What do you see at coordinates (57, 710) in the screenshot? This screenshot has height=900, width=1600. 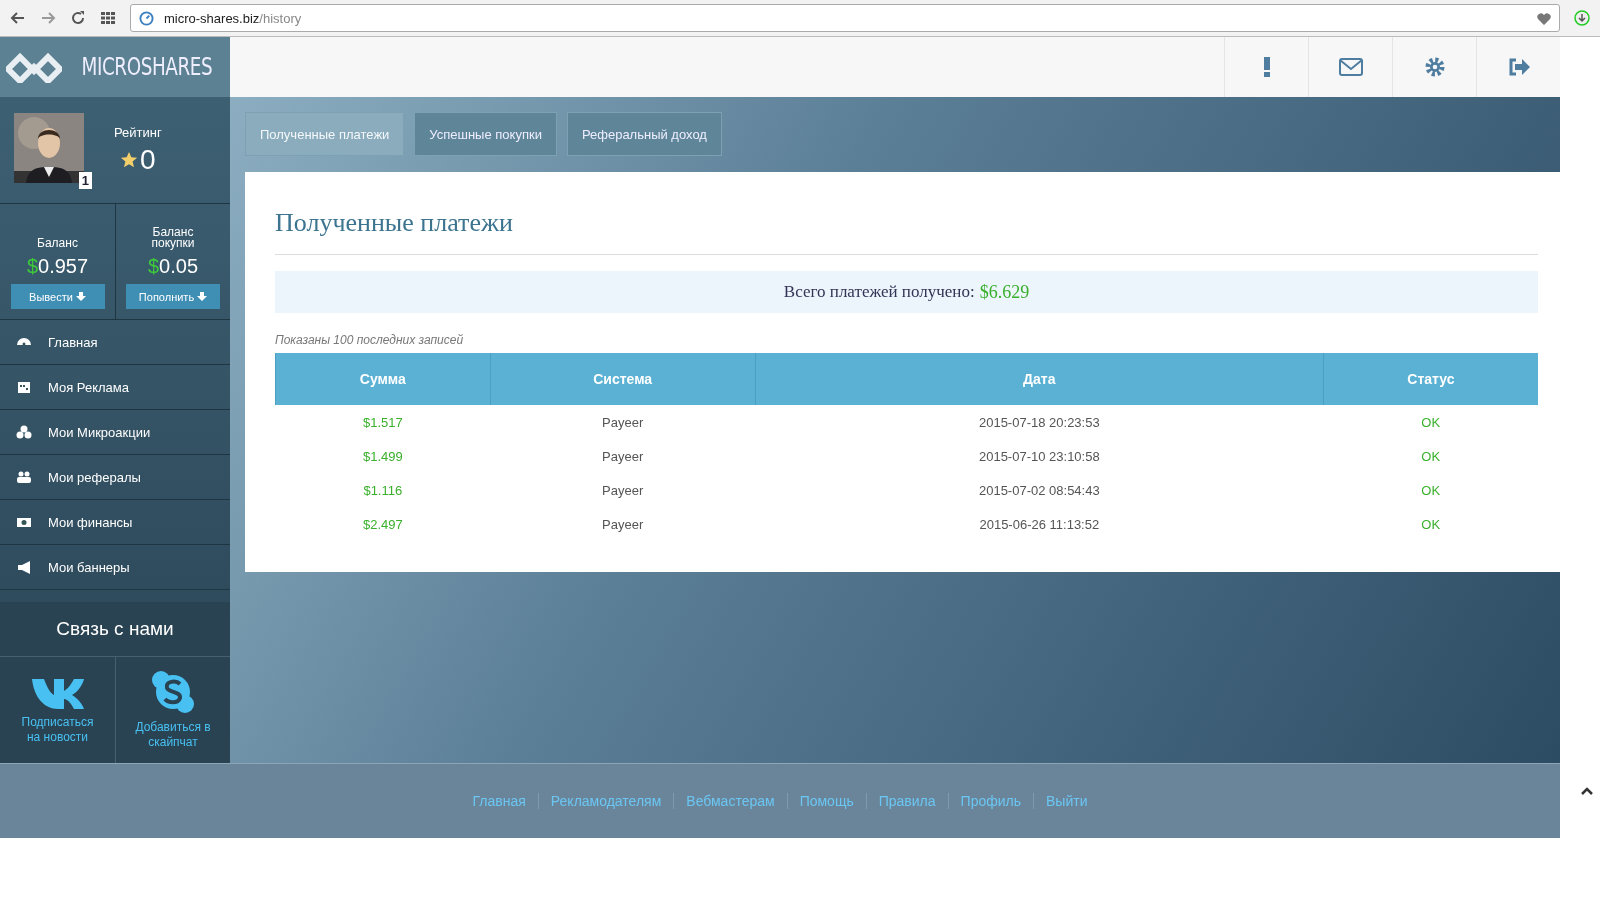 I see `vk-link: Подписаться на новости` at bounding box center [57, 710].